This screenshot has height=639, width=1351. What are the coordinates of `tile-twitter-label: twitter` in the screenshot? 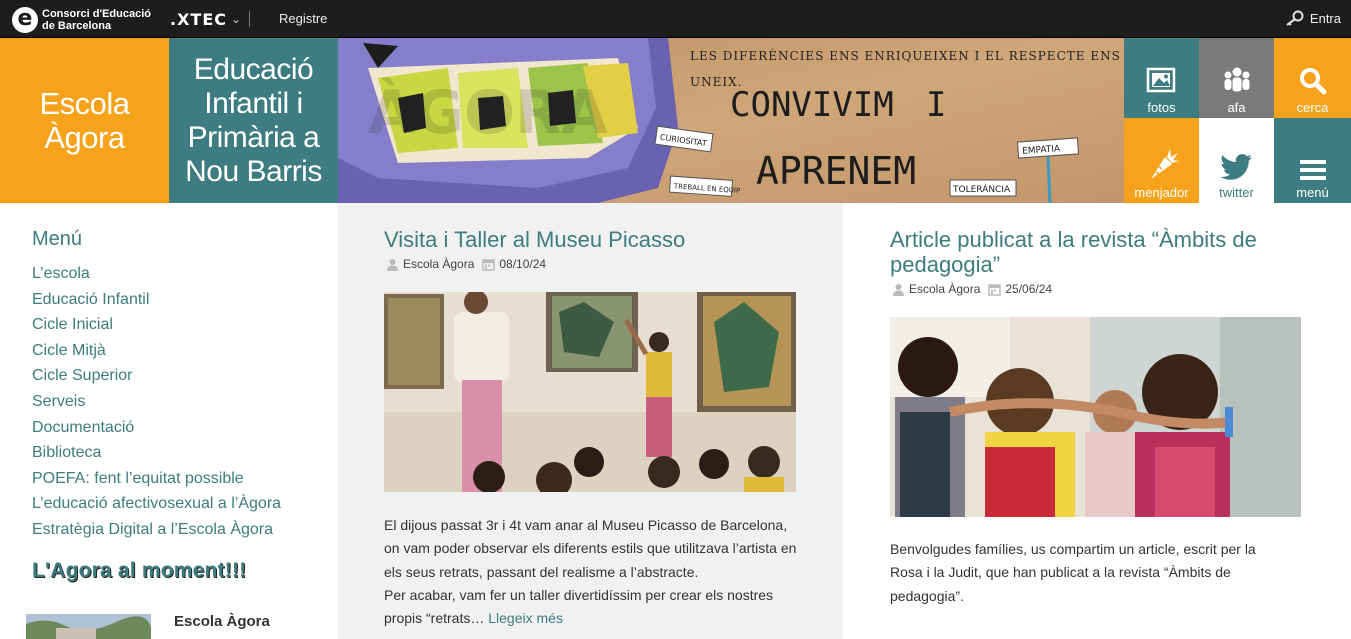 It's located at (1236, 192).